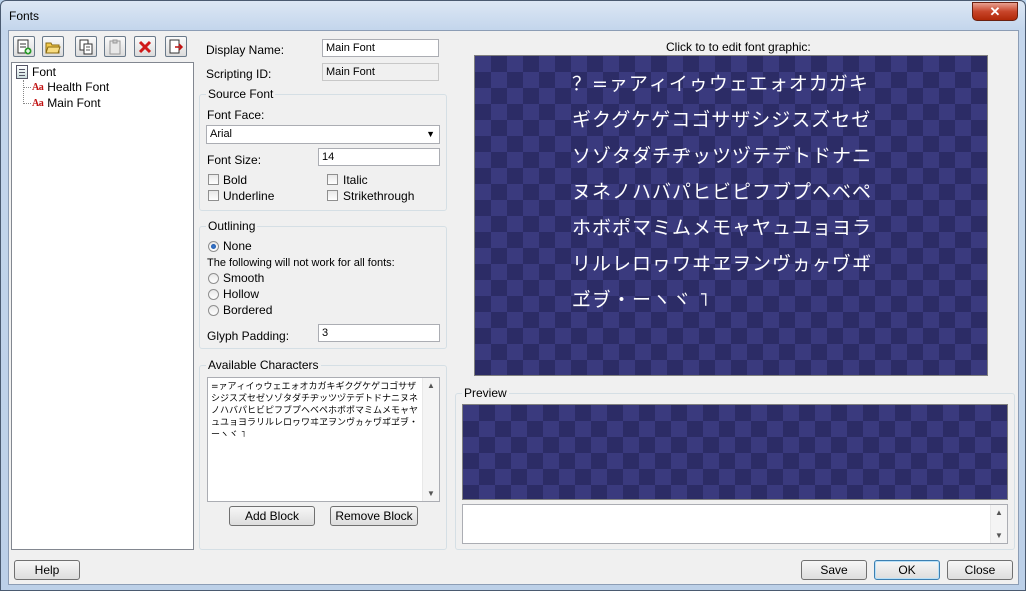  What do you see at coordinates (355, 180) in the screenshot?
I see `italic-label: Italic` at bounding box center [355, 180].